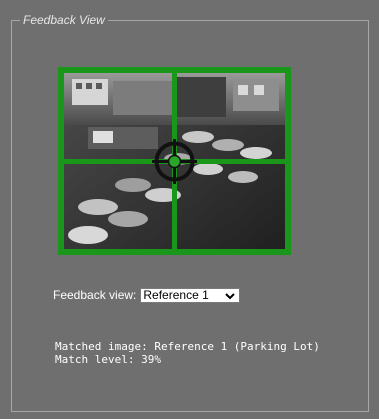 Image resolution: width=379 pixels, height=419 pixels. Describe the element at coordinates (176, 294) in the screenshot. I see `feedback-view-selected-value: Reference 1` at that location.